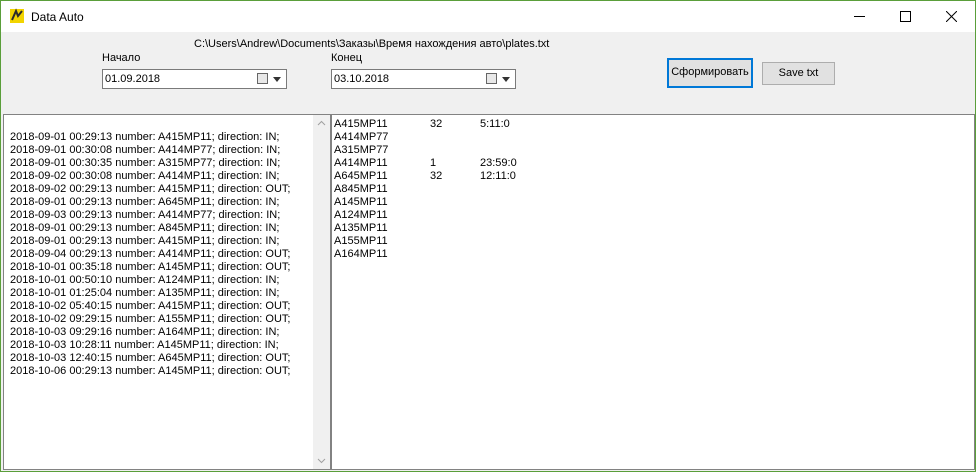 This screenshot has height=472, width=976. Describe the element at coordinates (347, 58) in the screenshot. I see `end-date-label: Конец` at that location.